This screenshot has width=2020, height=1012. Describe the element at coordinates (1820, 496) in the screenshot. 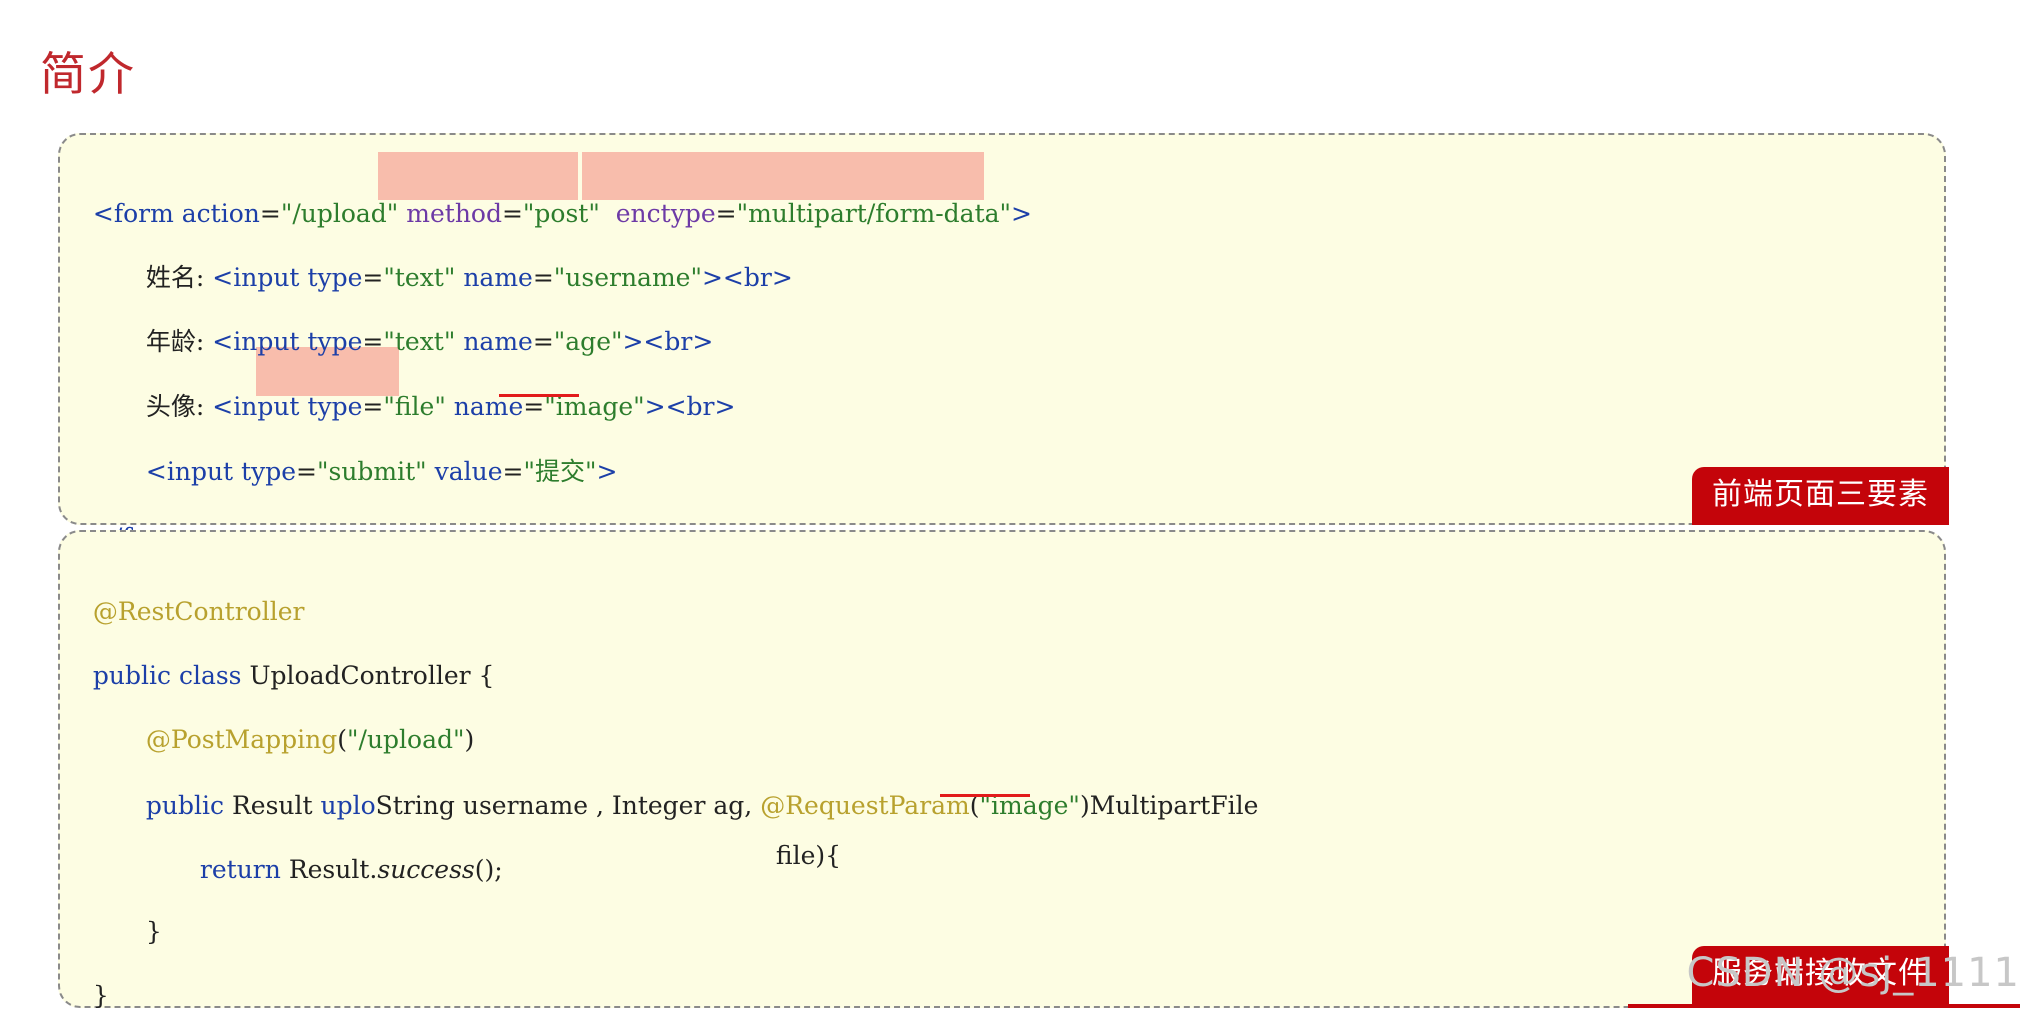

I see `frontend-badge: 前端页面三要素` at that location.